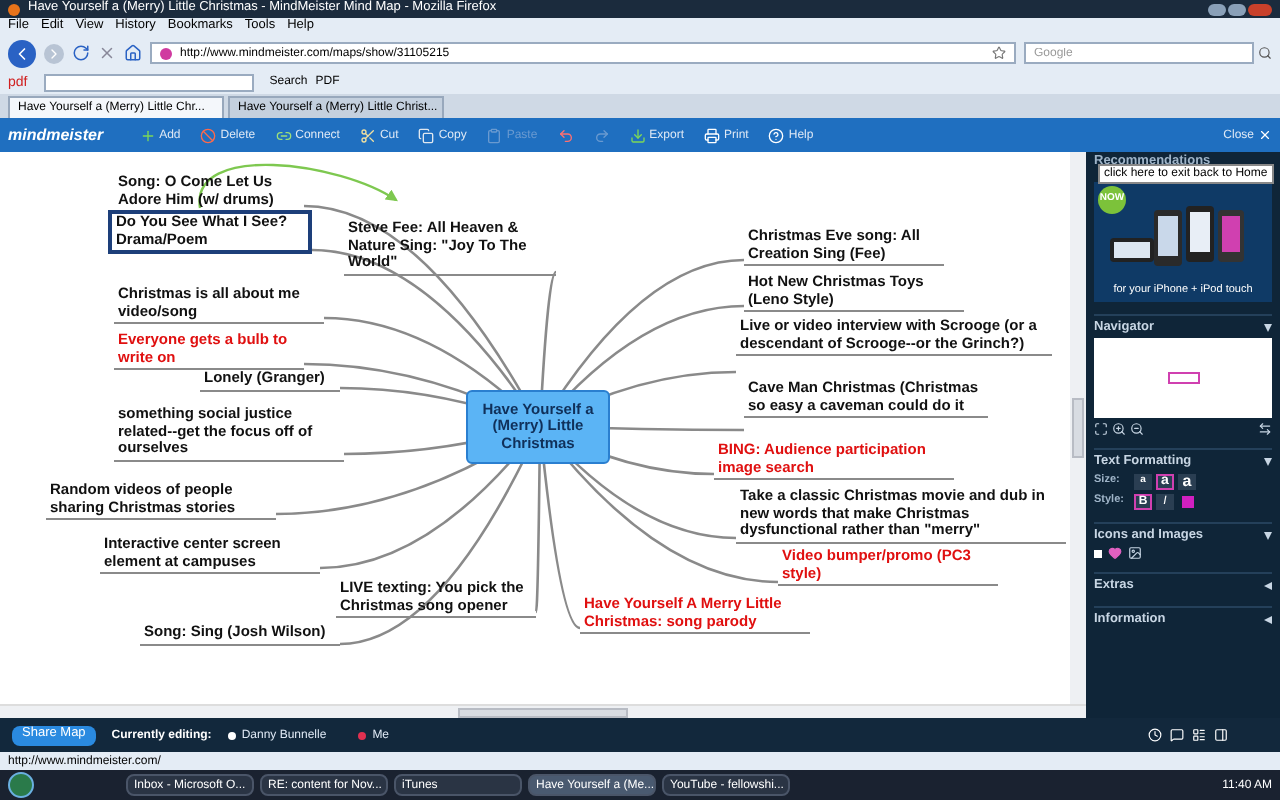  Describe the element at coordinates (776, 135) in the screenshot. I see `help-icon` at that location.